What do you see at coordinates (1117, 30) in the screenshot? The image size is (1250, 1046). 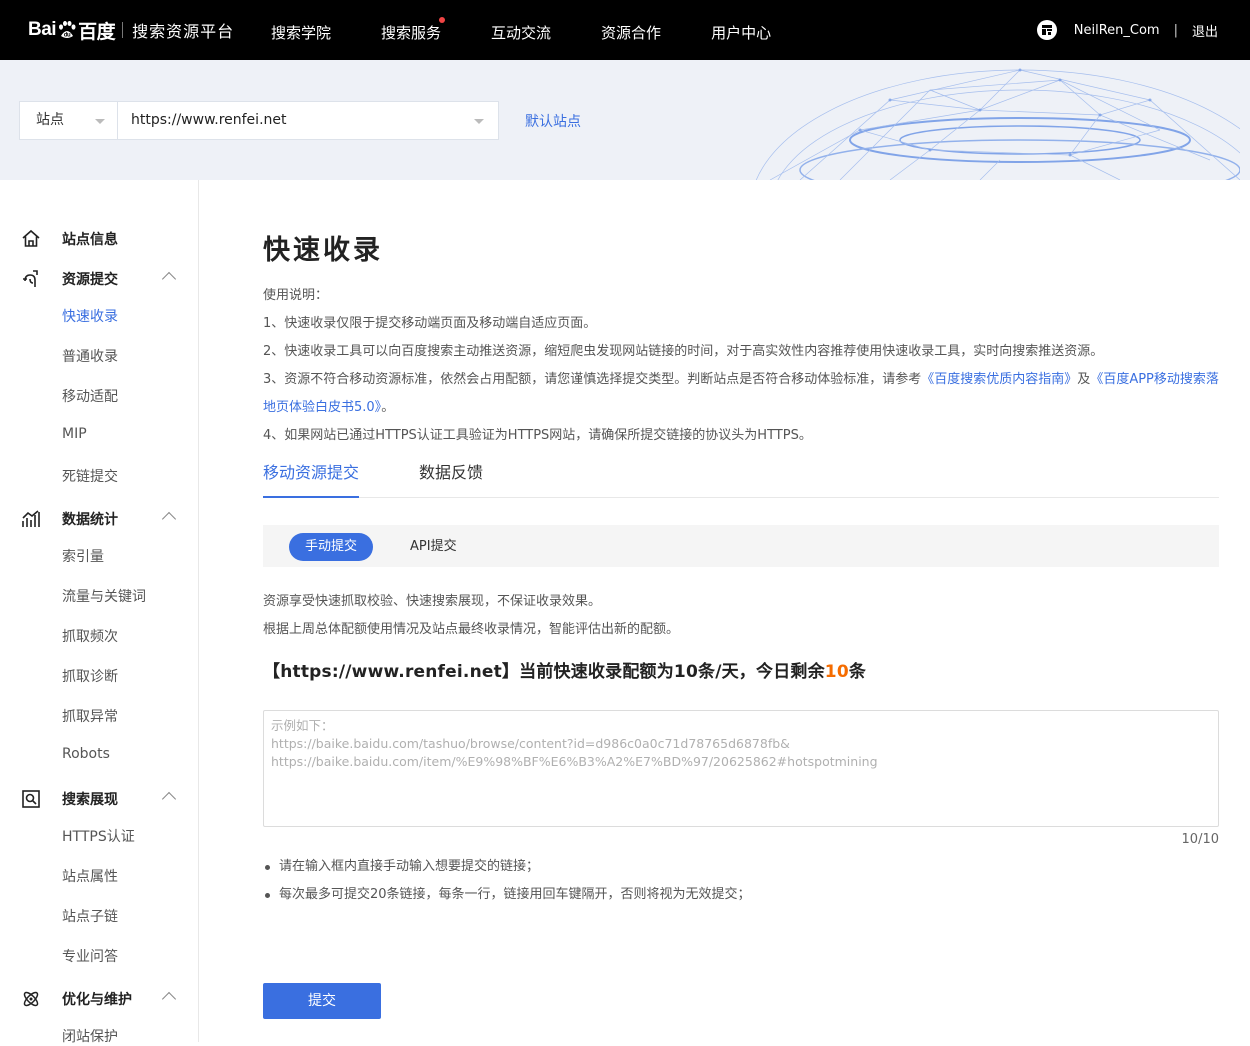 I see `username: NeilRen_Com` at bounding box center [1117, 30].